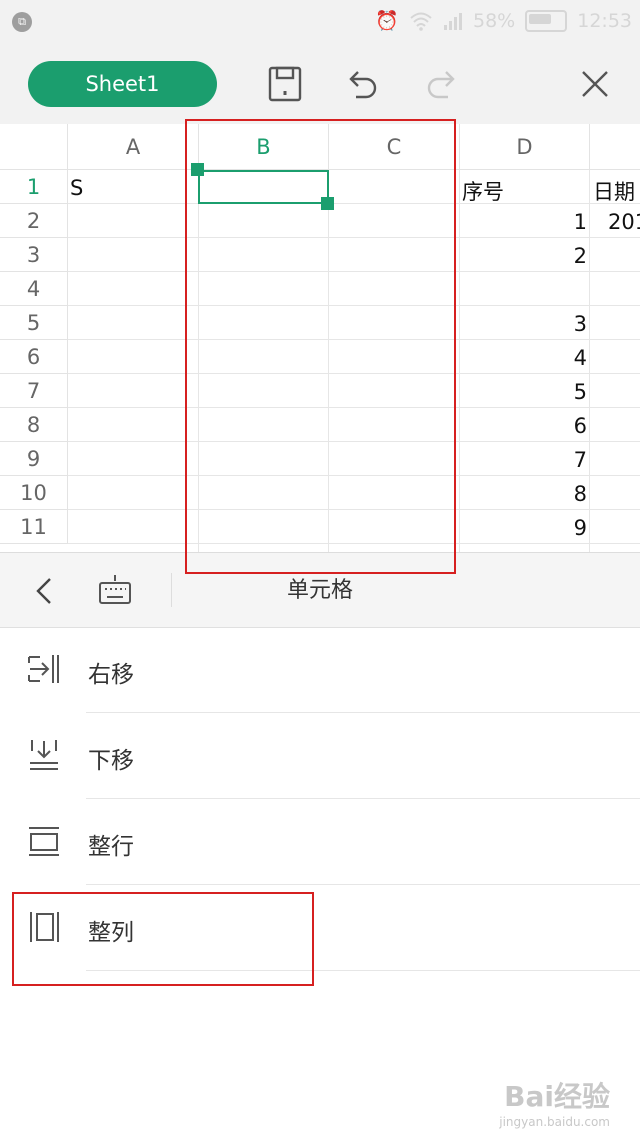 The width and height of the screenshot is (640, 1139). What do you see at coordinates (34, 425) in the screenshot?
I see `row-header-8: 8` at bounding box center [34, 425].